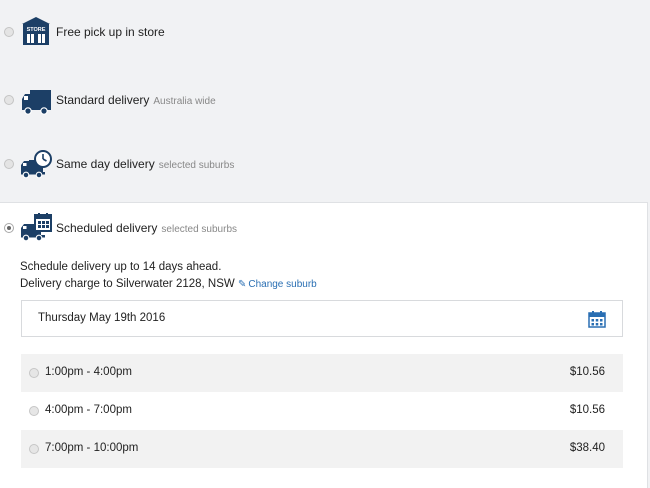  Describe the element at coordinates (36, 227) in the screenshot. I see `truck-calendar-icon` at that location.